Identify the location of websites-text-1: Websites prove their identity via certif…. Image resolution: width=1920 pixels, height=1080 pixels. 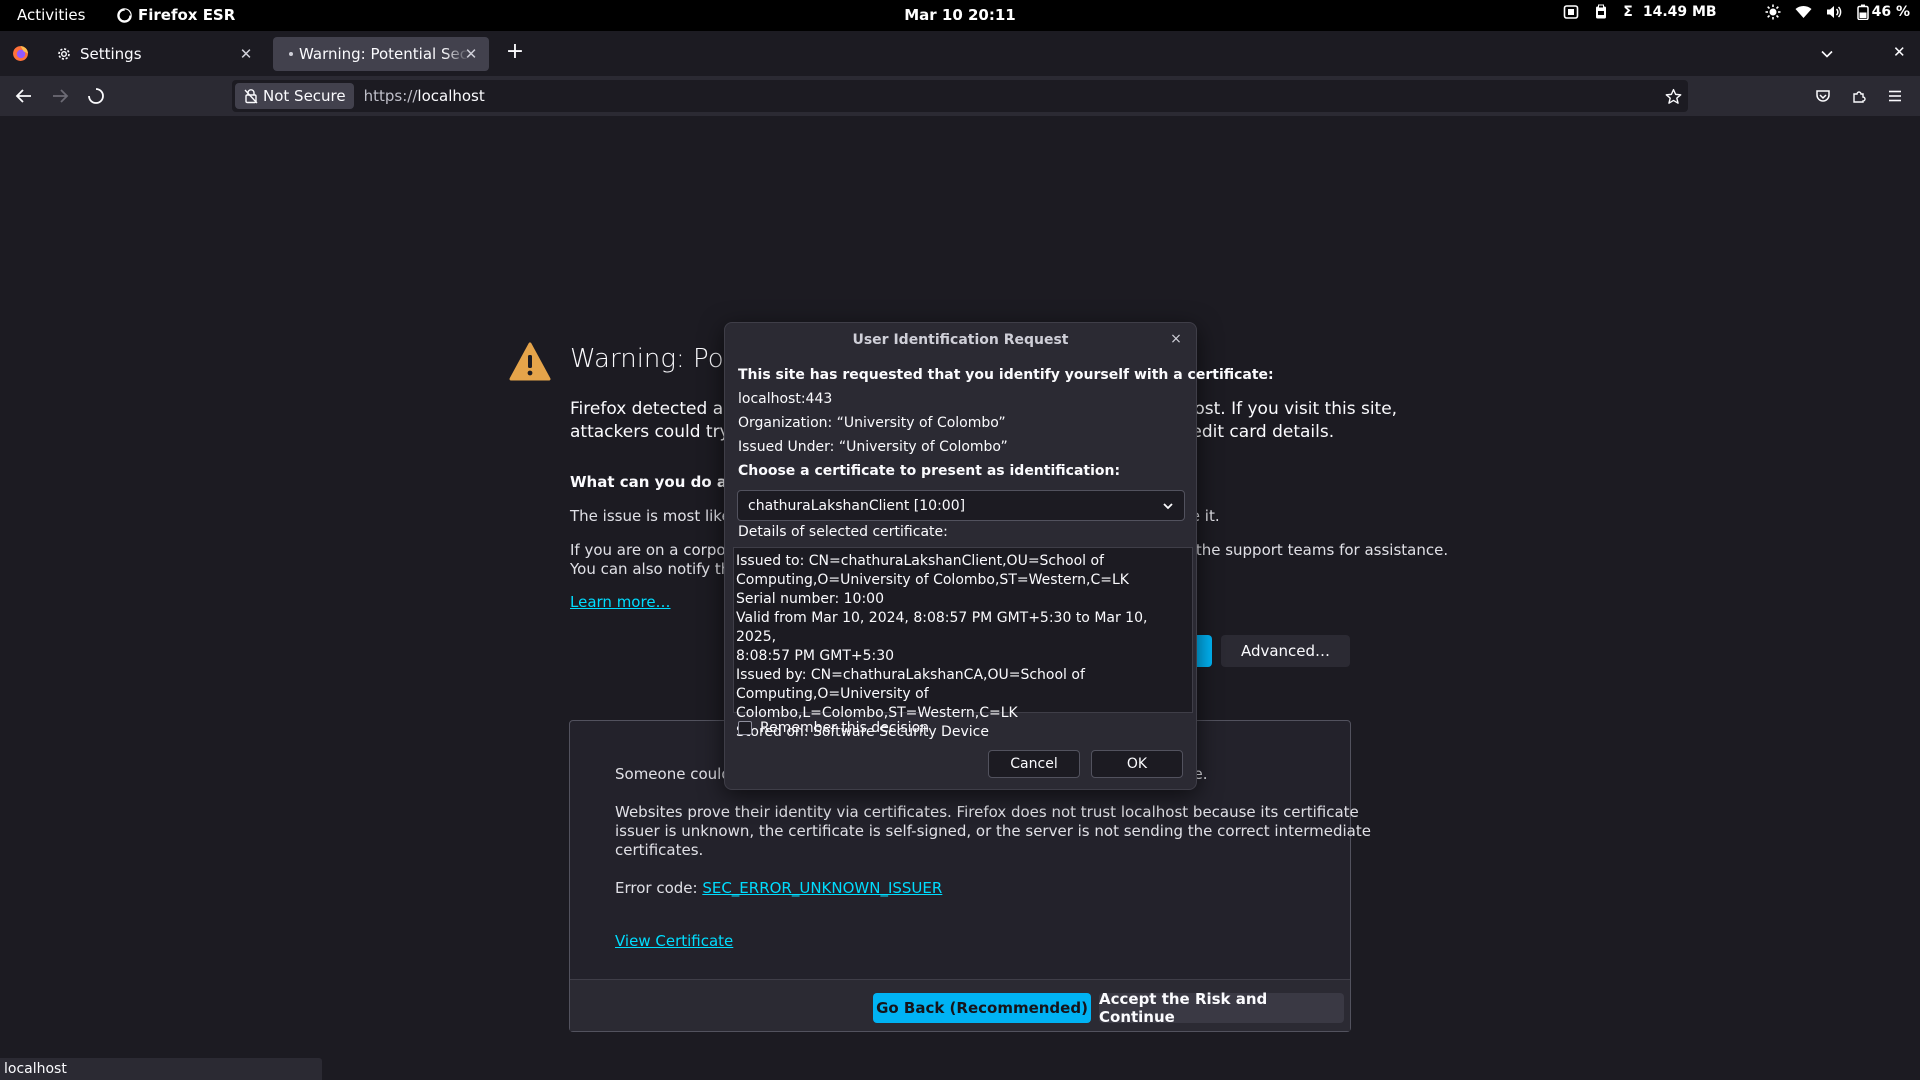
(987, 812).